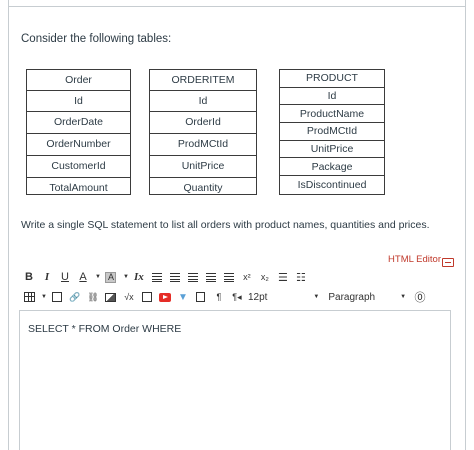 The height and width of the screenshot is (450, 474). Describe the element at coordinates (78, 80) in the screenshot. I see `order-table-header: Order` at that location.